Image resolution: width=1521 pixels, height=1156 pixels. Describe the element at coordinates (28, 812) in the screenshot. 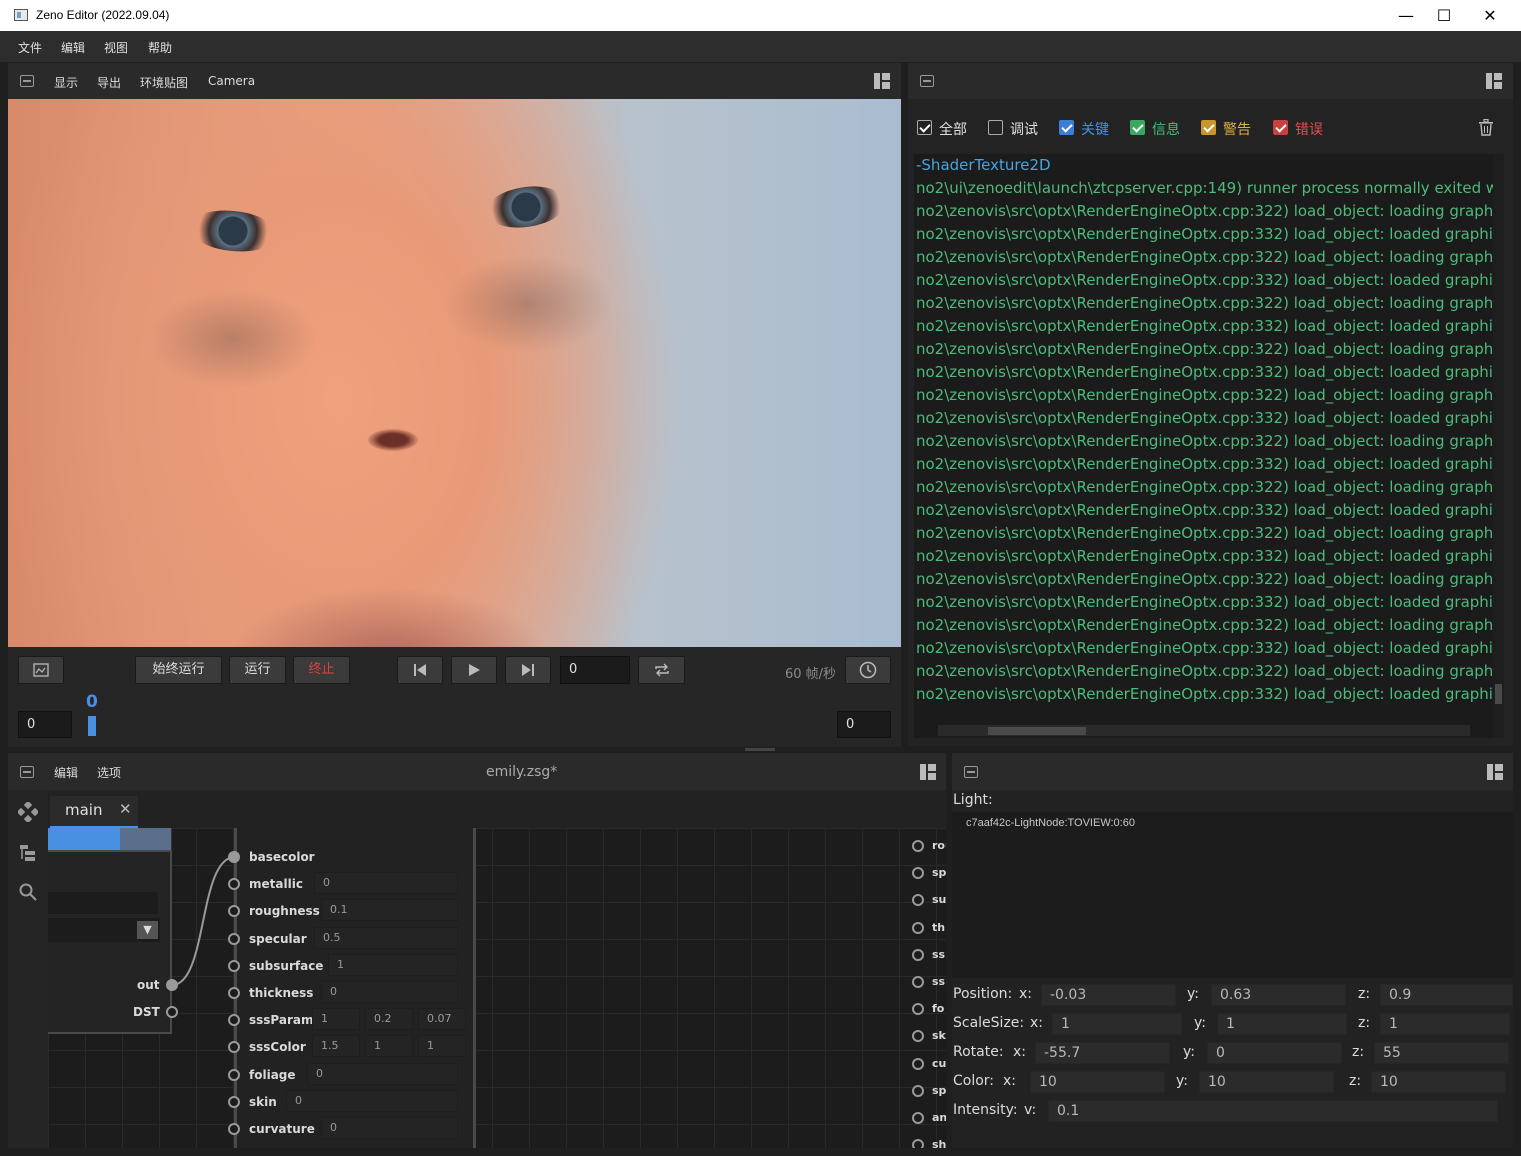

I see `subnet-icon` at that location.